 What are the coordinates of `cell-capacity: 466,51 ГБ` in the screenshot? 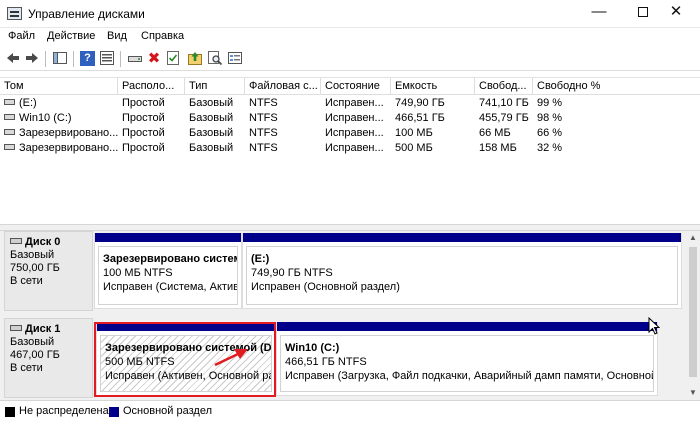 It's located at (420, 118).